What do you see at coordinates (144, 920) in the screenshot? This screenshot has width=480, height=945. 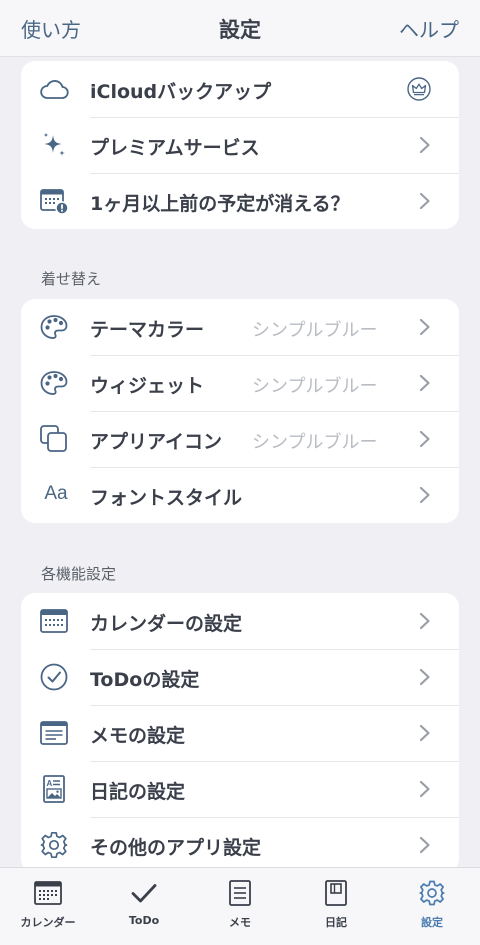 I see `tab-label: ToDo` at bounding box center [144, 920].